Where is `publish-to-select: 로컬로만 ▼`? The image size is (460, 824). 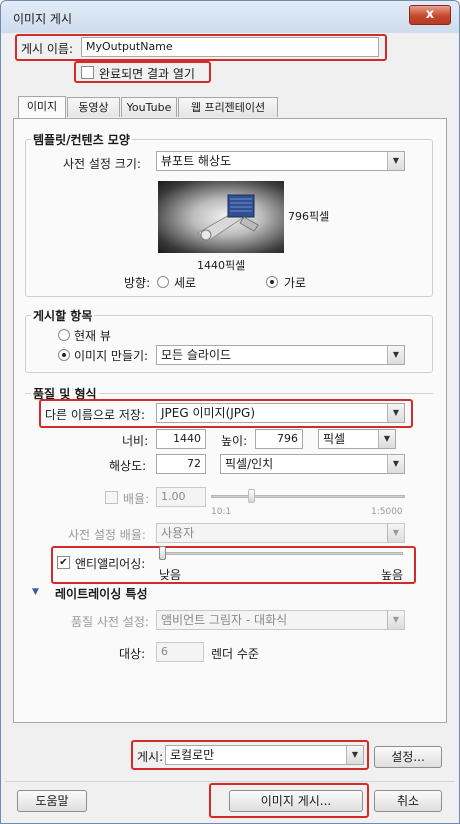 publish-to-select: 로컬로만 ▼ is located at coordinates (264, 755).